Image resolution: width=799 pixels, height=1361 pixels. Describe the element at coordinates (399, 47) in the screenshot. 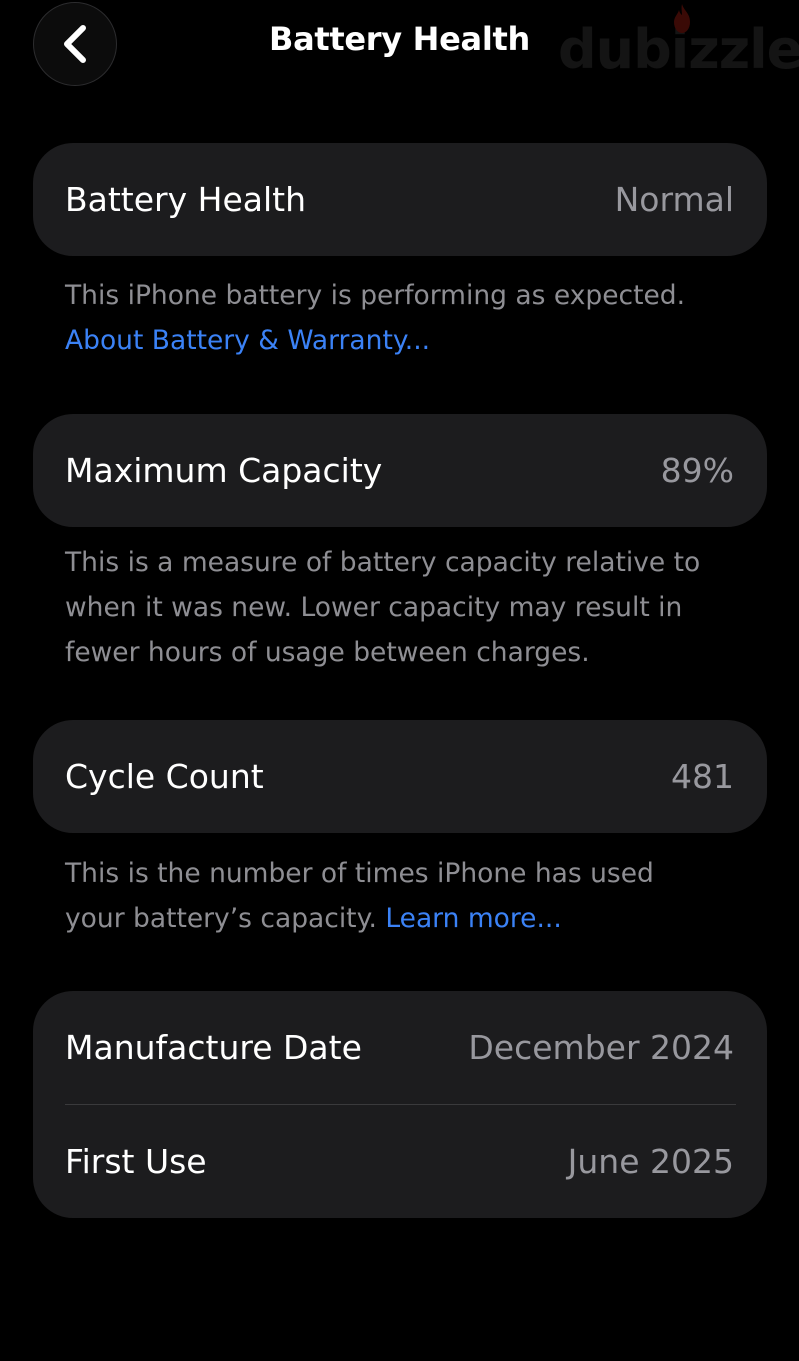

I see `nav-bar: Battery Health dubizzle` at that location.